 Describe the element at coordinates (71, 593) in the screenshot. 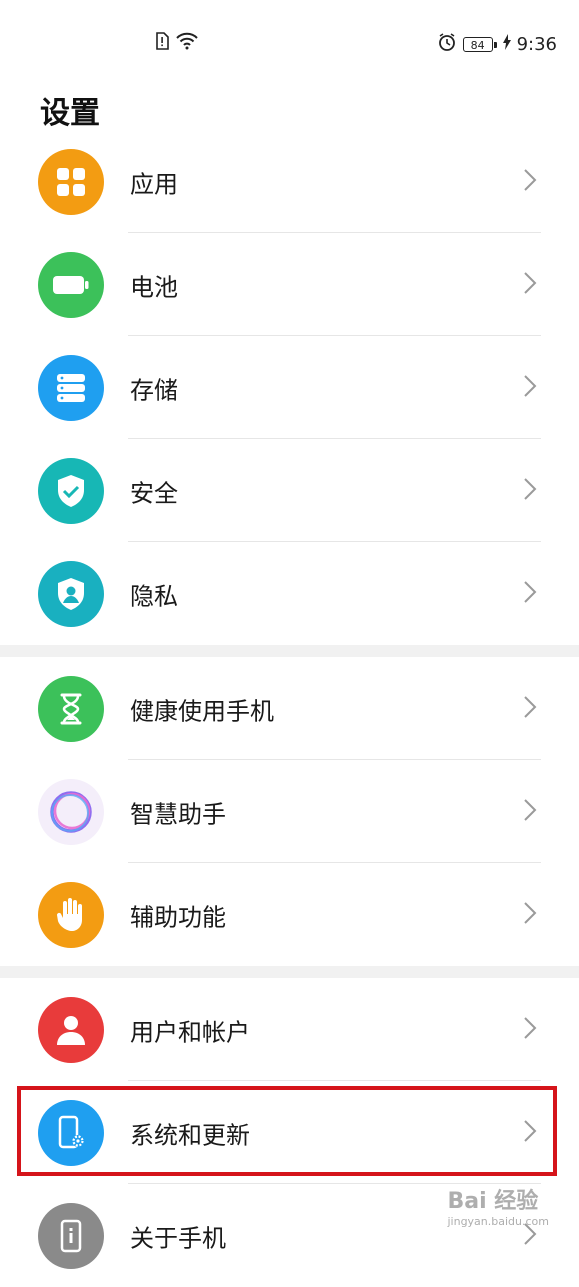

I see `privacy-shield-icon` at that location.